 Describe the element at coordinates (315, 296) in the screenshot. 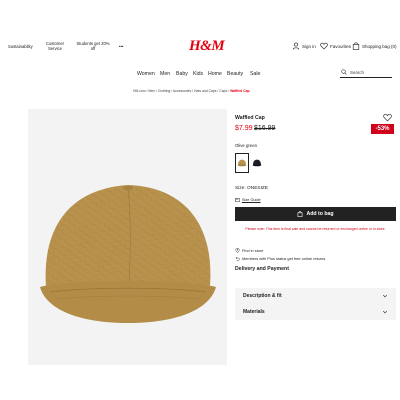

I see `description-fit-accordion: Description & fit` at that location.